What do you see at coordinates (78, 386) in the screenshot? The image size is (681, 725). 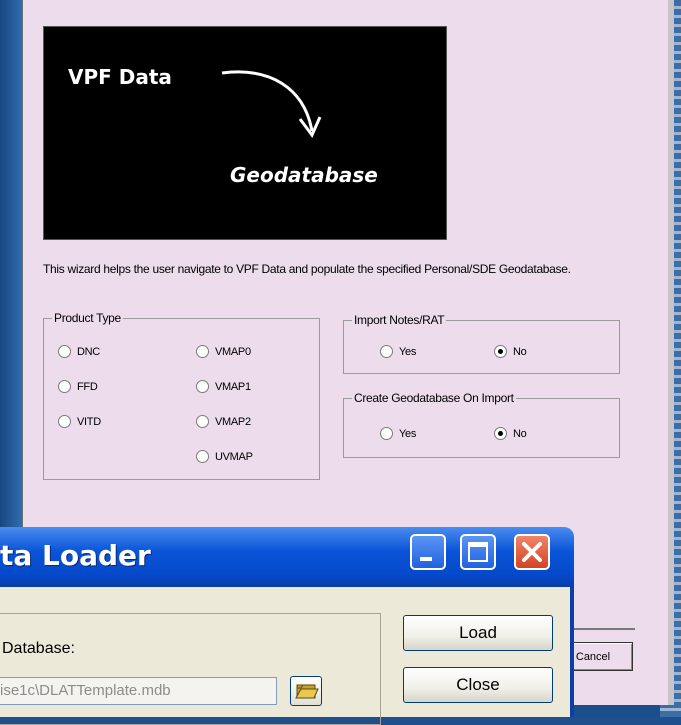 I see `radio-ffd: FFD` at bounding box center [78, 386].